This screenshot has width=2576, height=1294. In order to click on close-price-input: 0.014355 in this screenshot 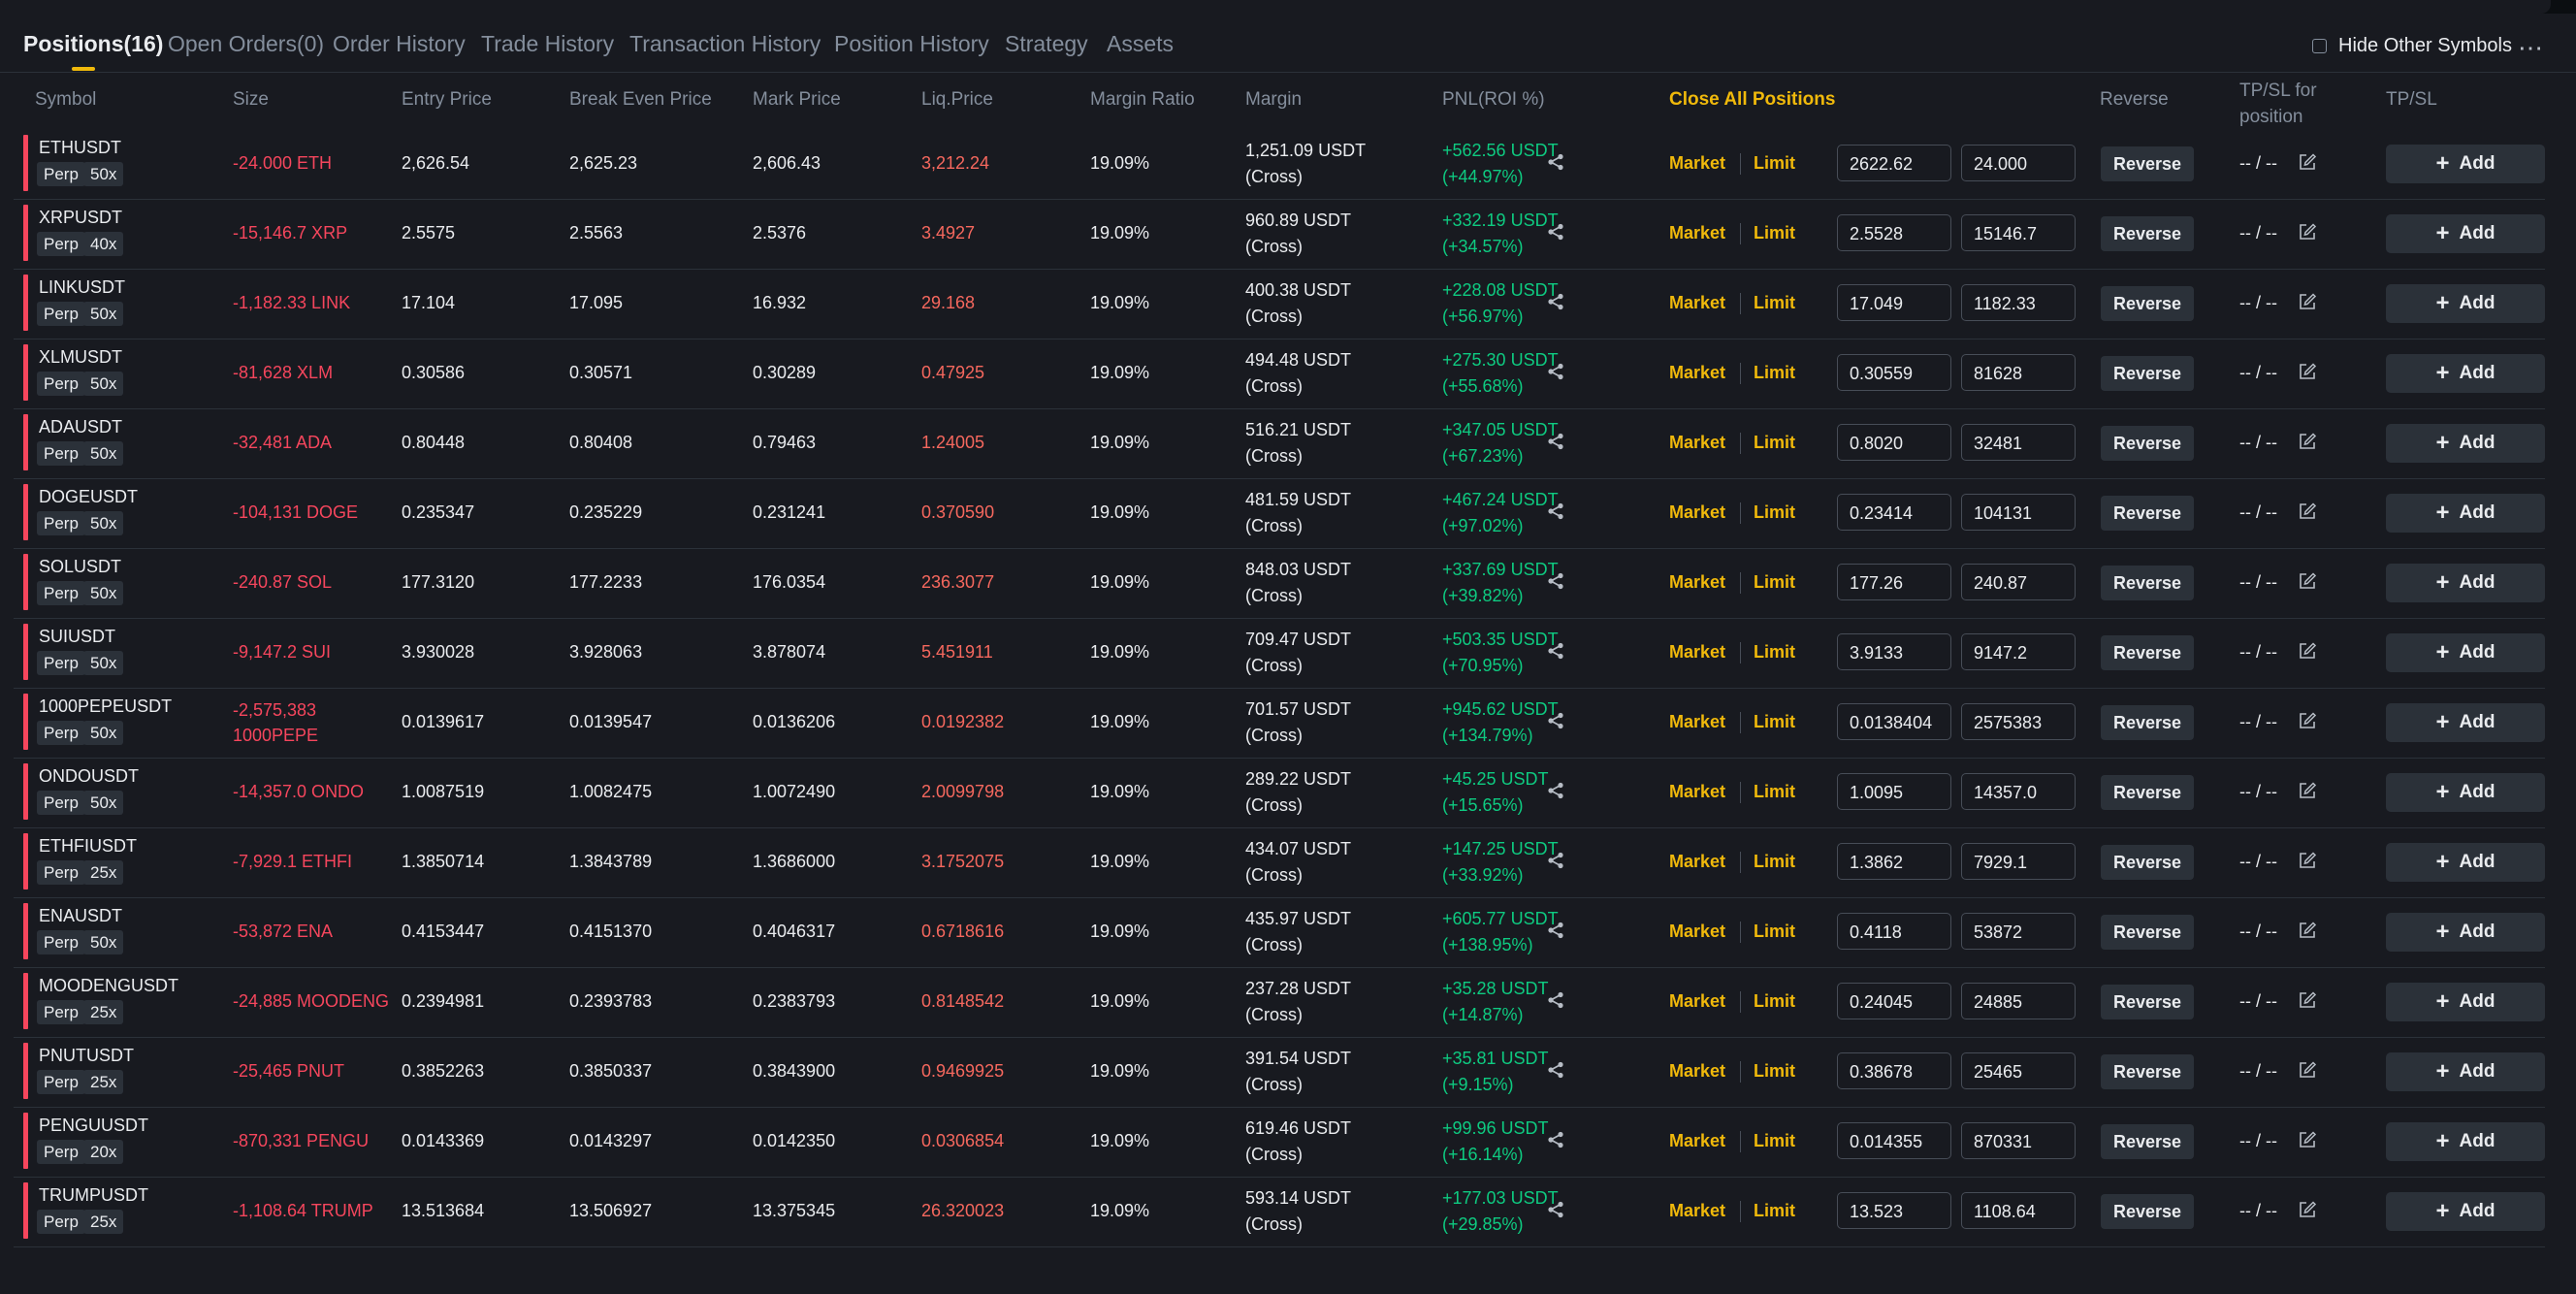, I will do `click(1894, 1140)`.